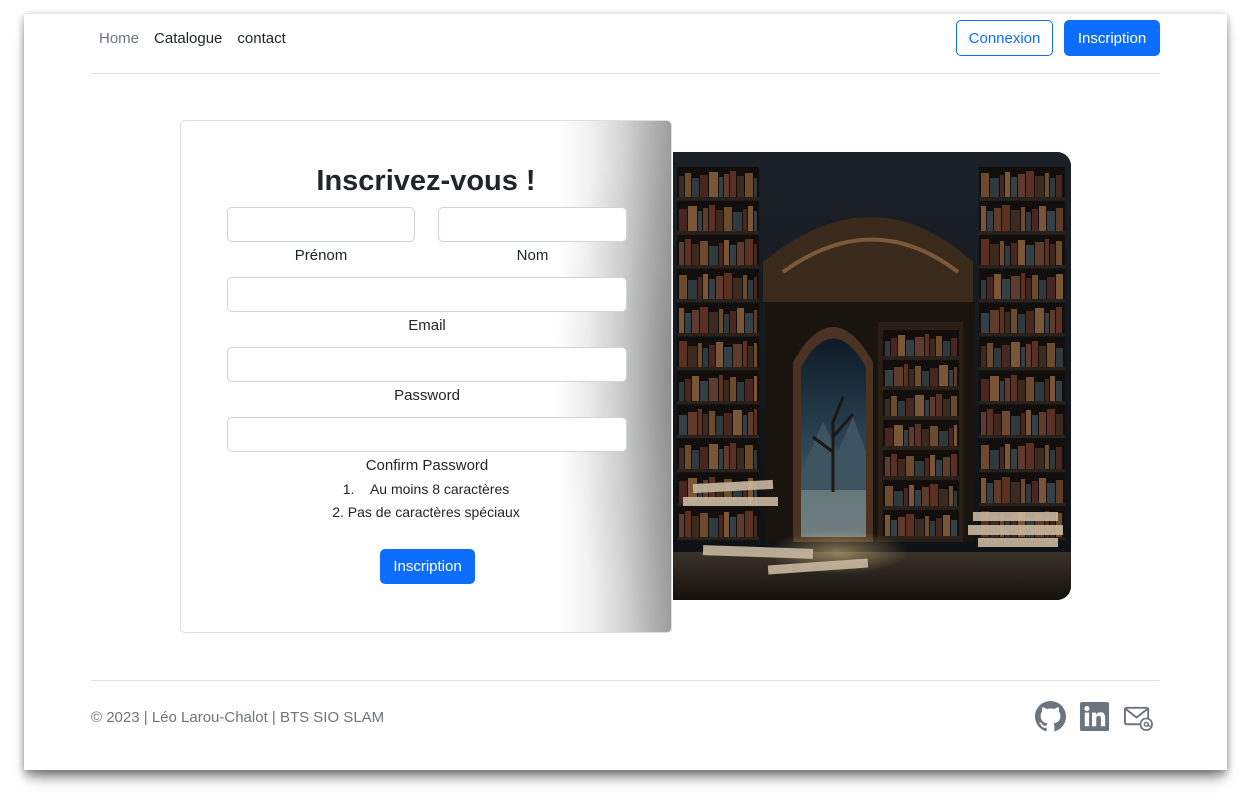 The width and height of the screenshot is (1251, 801). Describe the element at coordinates (427, 465) in the screenshot. I see `confirm-password-label: Confirm Password` at that location.